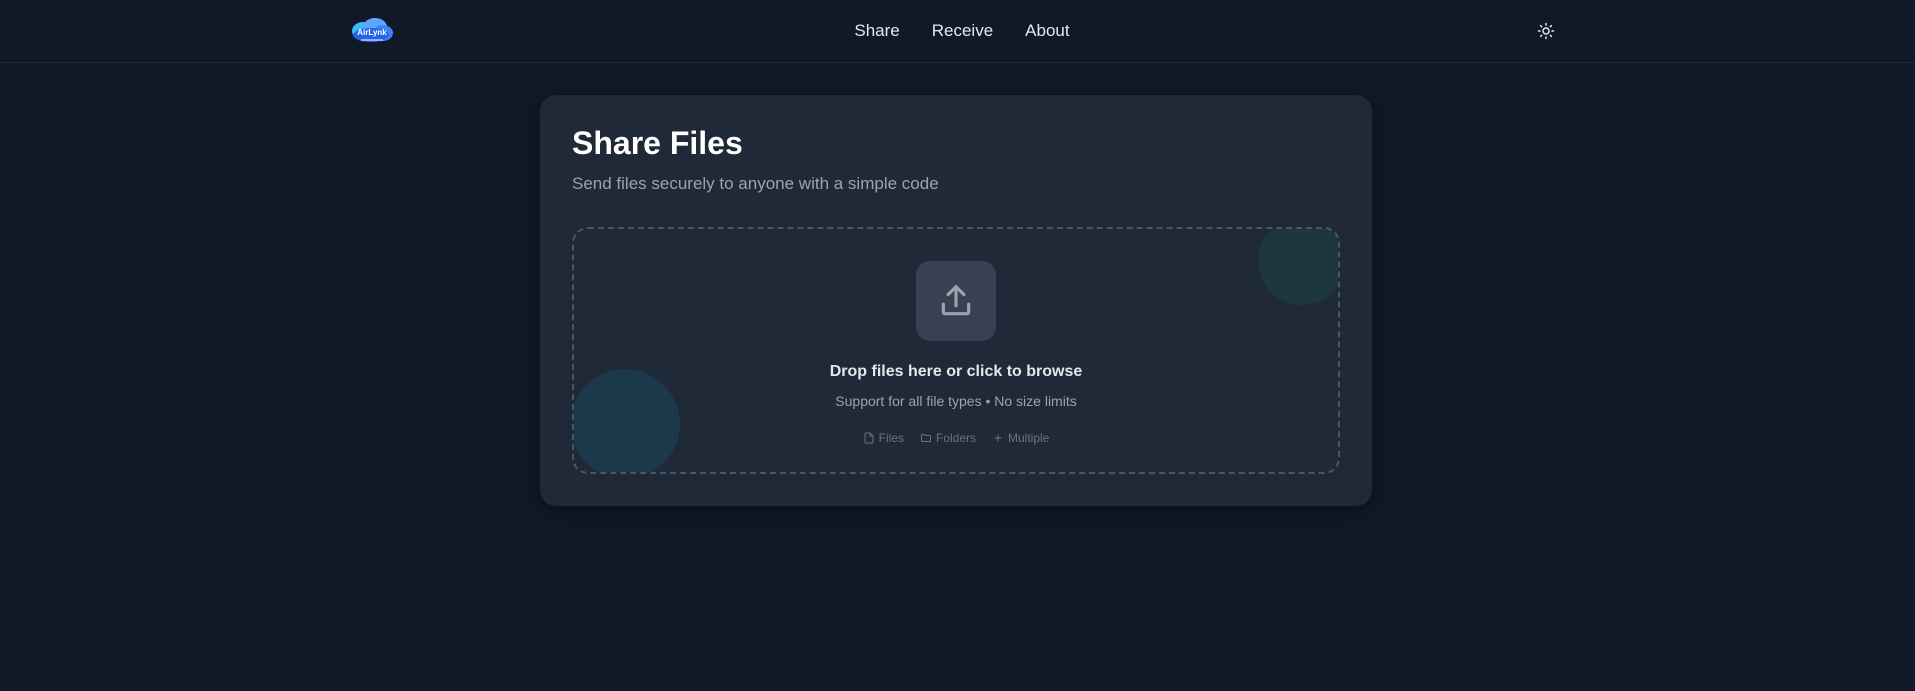  What do you see at coordinates (627, 420) in the screenshot?
I see `decorative-blob-left` at bounding box center [627, 420].